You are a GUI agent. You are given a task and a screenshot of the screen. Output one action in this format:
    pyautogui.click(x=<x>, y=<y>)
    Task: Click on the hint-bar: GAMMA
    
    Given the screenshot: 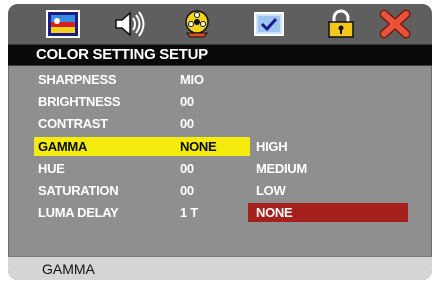 What is the action you would take?
    pyautogui.click(x=220, y=268)
    